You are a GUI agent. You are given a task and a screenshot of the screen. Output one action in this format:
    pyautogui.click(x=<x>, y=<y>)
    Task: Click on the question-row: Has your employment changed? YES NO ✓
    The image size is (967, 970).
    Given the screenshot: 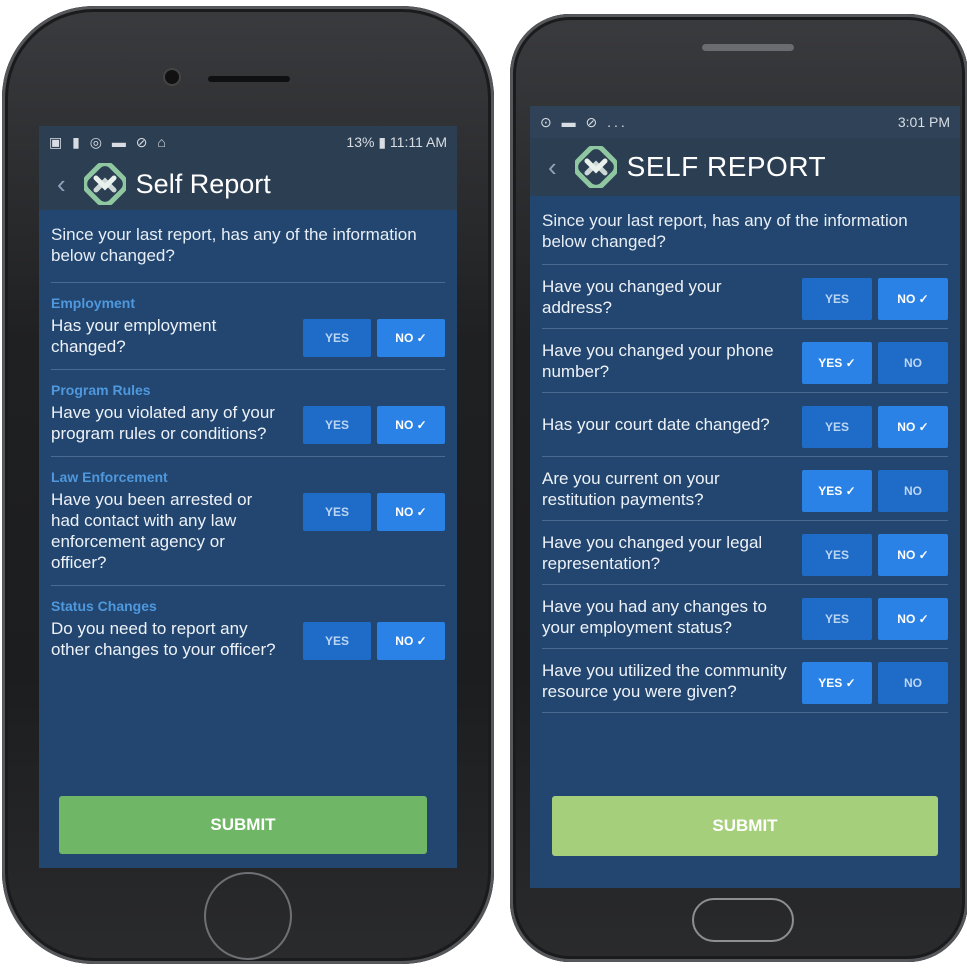 What is the action you would take?
    pyautogui.click(x=248, y=342)
    